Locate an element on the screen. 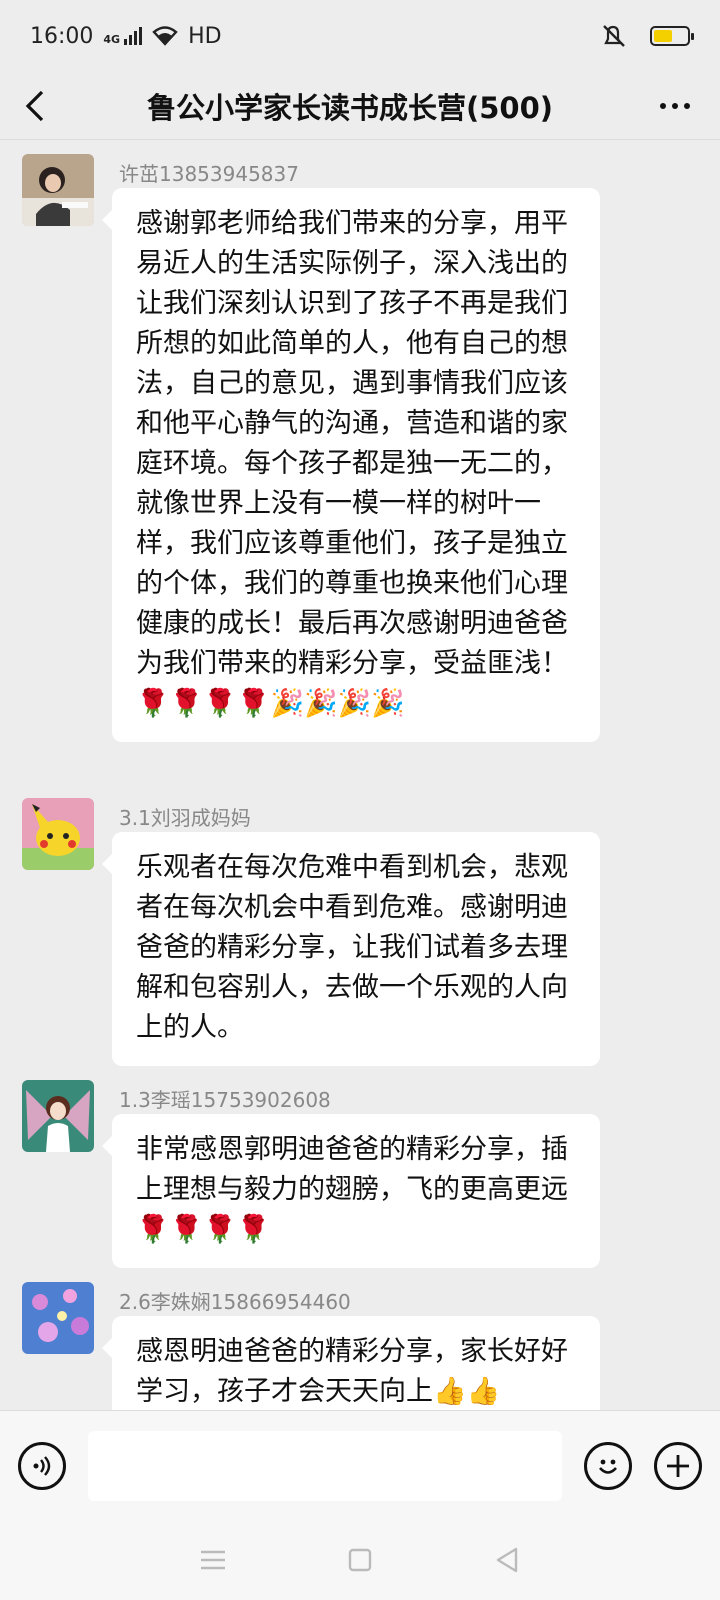 The image size is (720, 1600). mute-icon is located at coordinates (614, 36).